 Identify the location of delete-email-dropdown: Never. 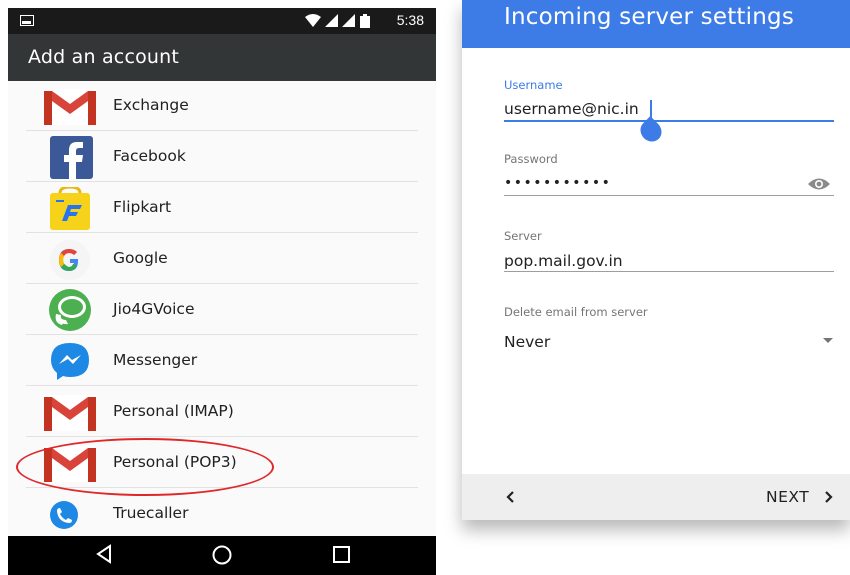
(527, 342).